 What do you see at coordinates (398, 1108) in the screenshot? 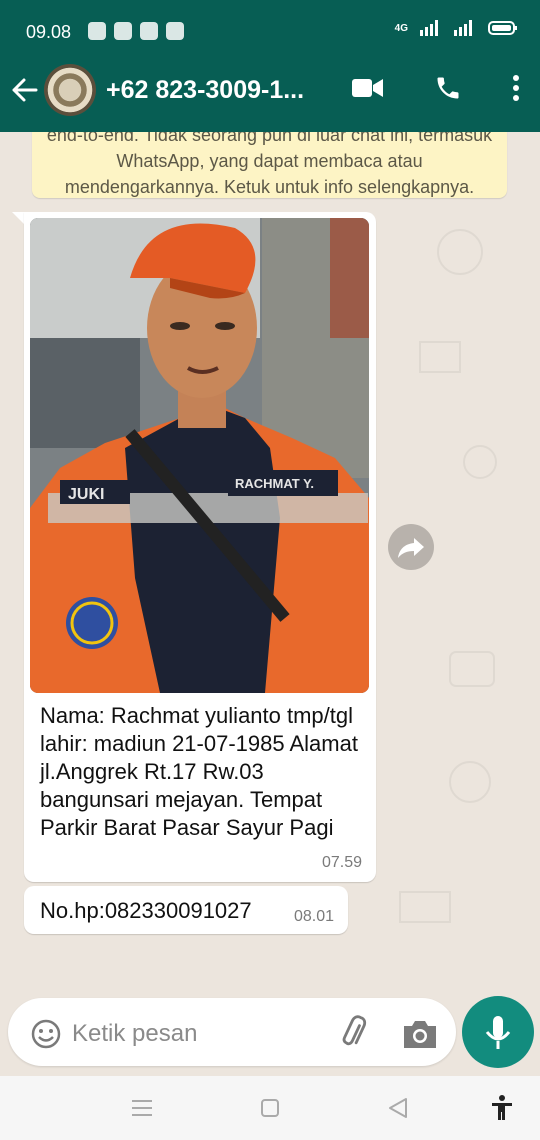
I see `back-nav-icon` at bounding box center [398, 1108].